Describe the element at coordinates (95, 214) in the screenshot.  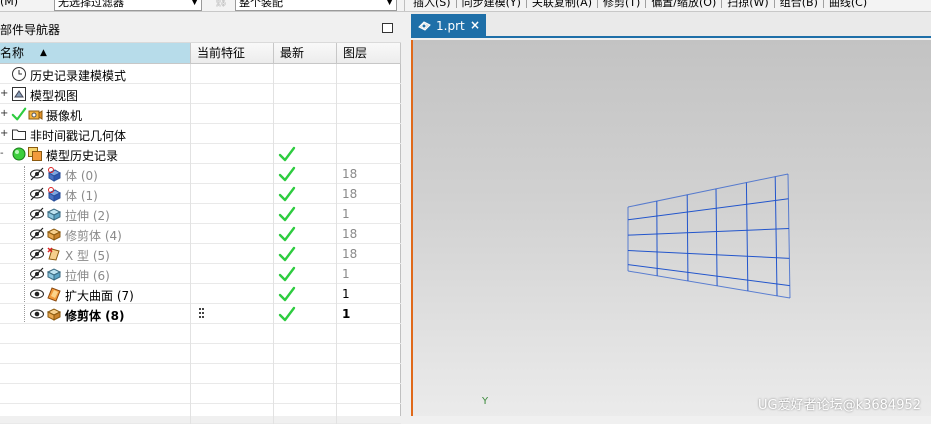
I see `name-cell: 拉伸 (2)` at that location.